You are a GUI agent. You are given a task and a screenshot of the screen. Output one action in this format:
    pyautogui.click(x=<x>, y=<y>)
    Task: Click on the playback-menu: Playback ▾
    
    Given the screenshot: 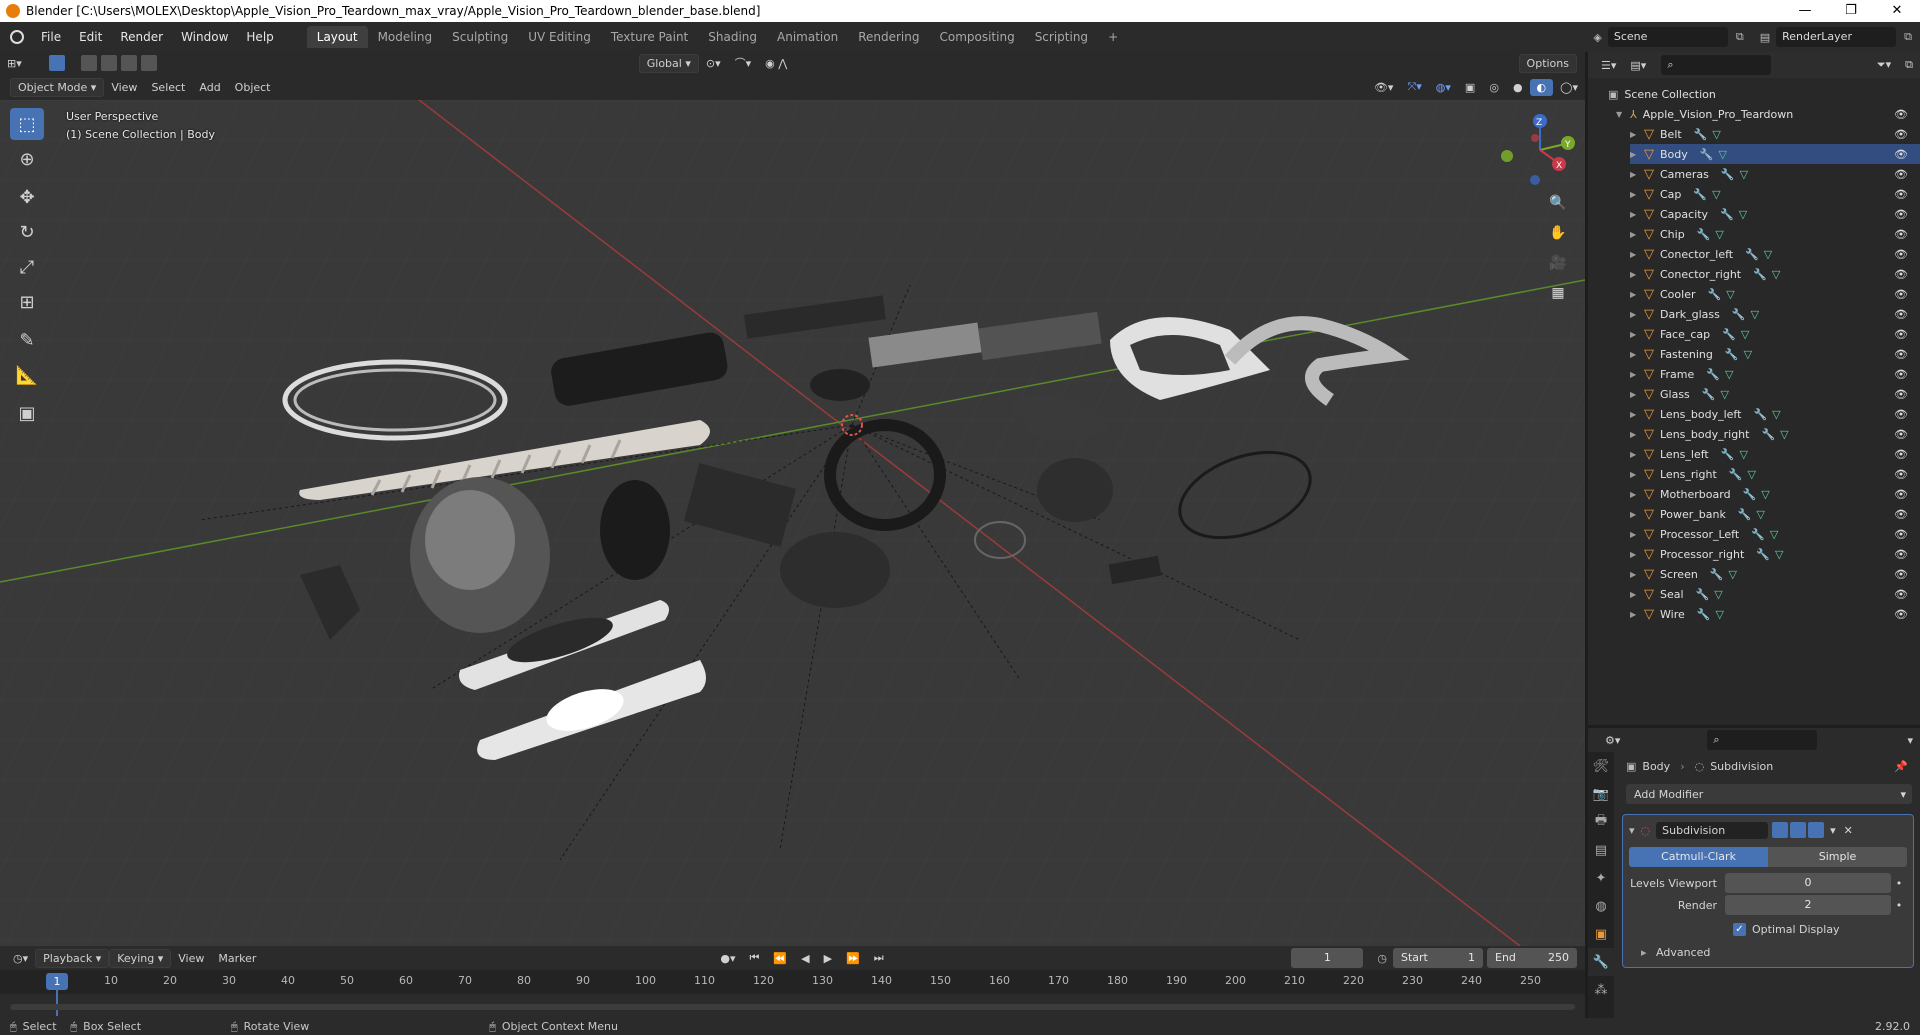 What is the action you would take?
    pyautogui.click(x=72, y=958)
    